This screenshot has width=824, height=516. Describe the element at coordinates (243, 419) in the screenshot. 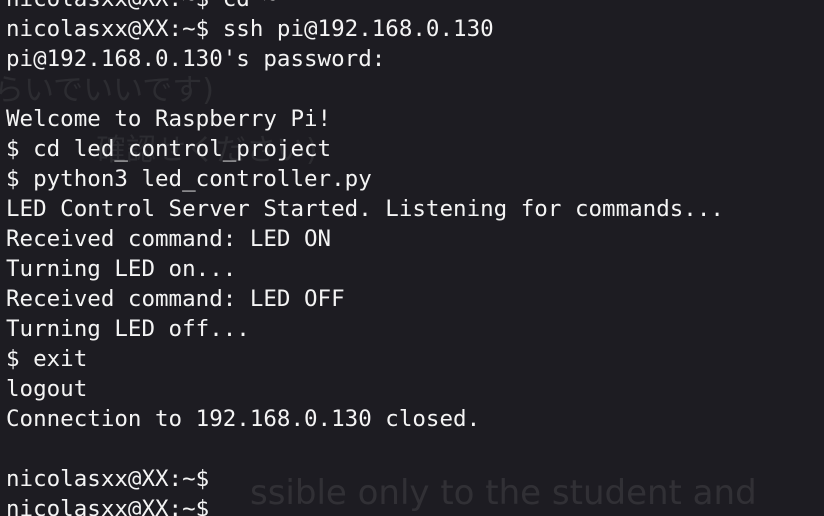

I see `terminal-line: Connection to 192.168.0.130 closed.` at that location.